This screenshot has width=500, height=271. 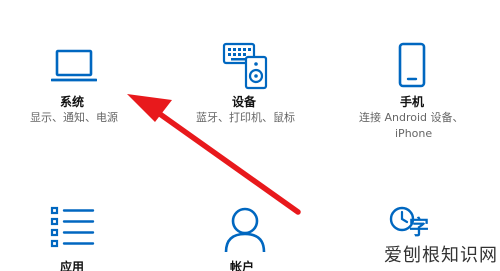 I want to click on watermark-text: 爱刨根知识网, so click(x=441, y=255).